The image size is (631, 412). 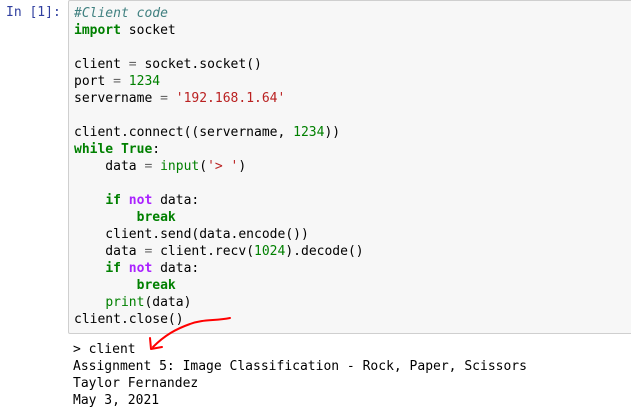 What do you see at coordinates (94, 81) in the screenshot?
I see `code-token: port` at bounding box center [94, 81].